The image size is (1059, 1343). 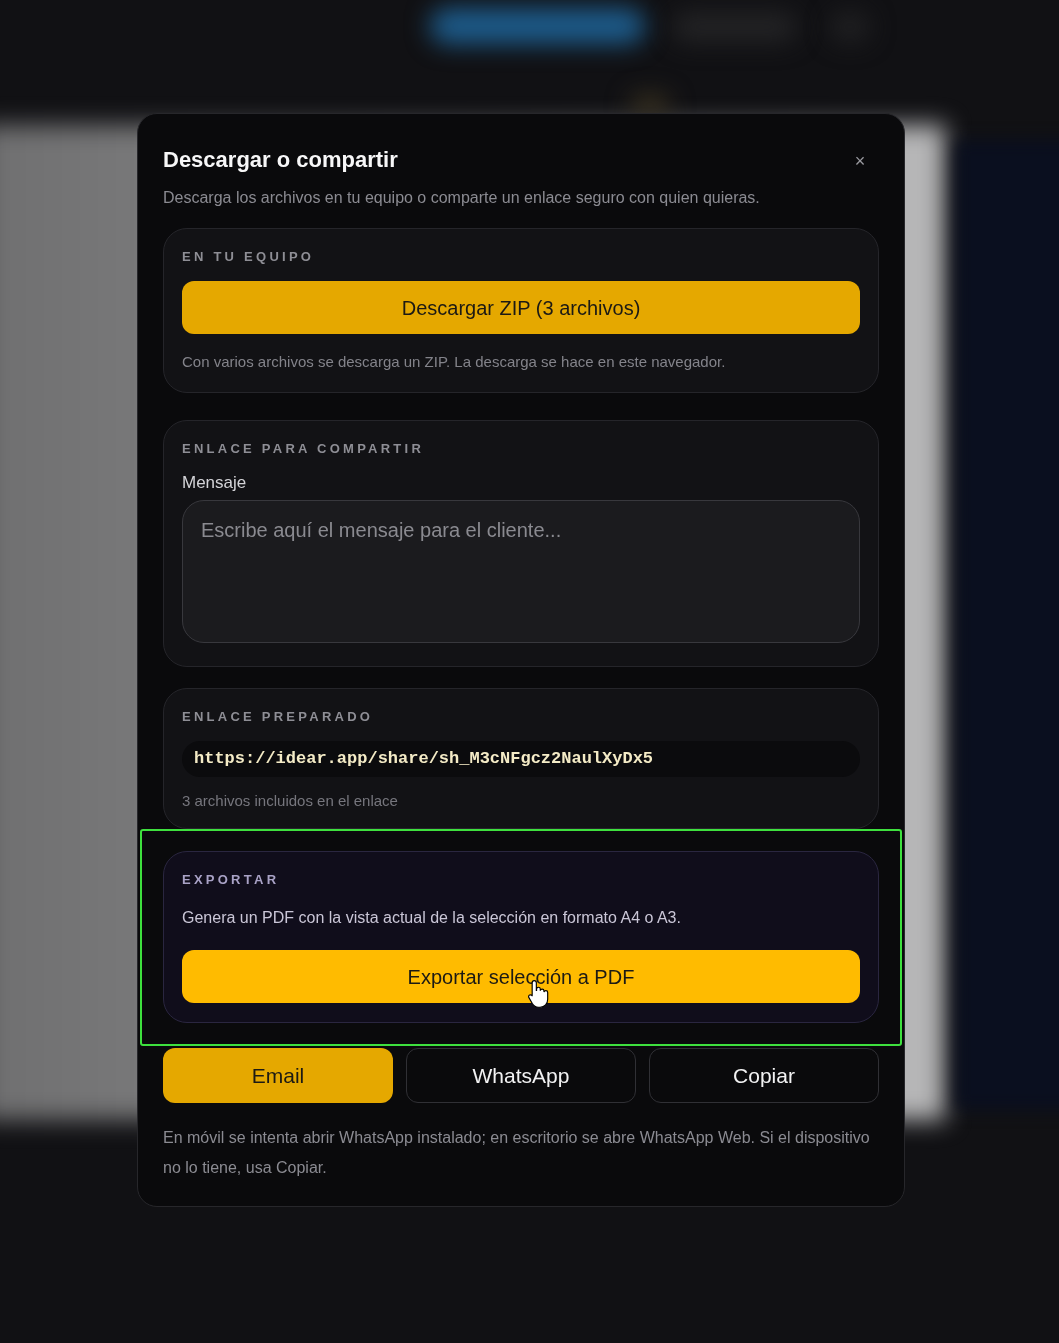 I want to click on section-note: 3 archivos incluidos en el enlace, so click(x=290, y=801).